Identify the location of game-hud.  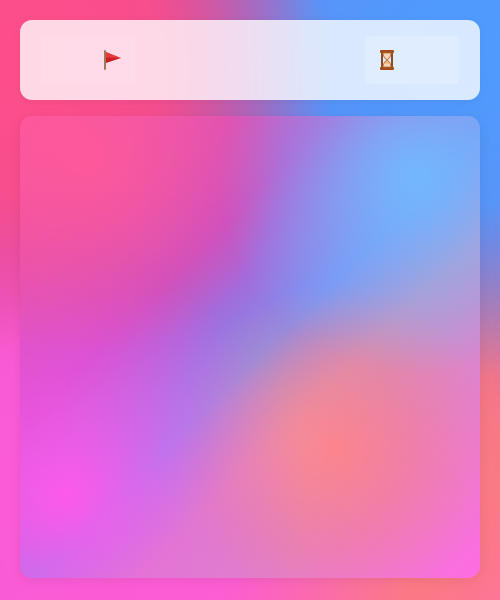
(250, 60).